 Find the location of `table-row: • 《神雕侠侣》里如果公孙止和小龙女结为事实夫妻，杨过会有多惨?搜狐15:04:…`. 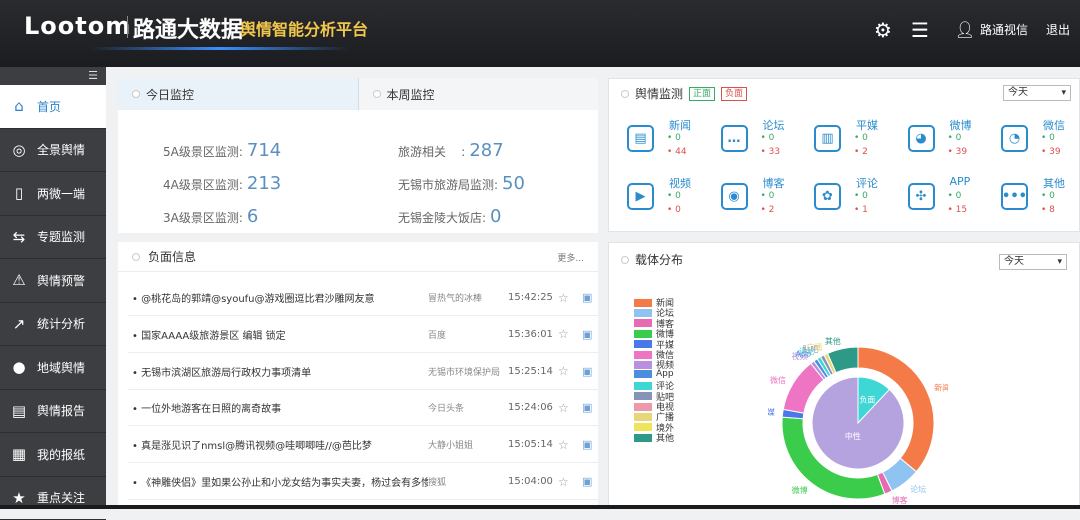

table-row: • 《神雕侠侣》里如果公孙止和小龙女结为事实夫妻，杨过会有多惨?搜狐15:04:… is located at coordinates (363, 482).